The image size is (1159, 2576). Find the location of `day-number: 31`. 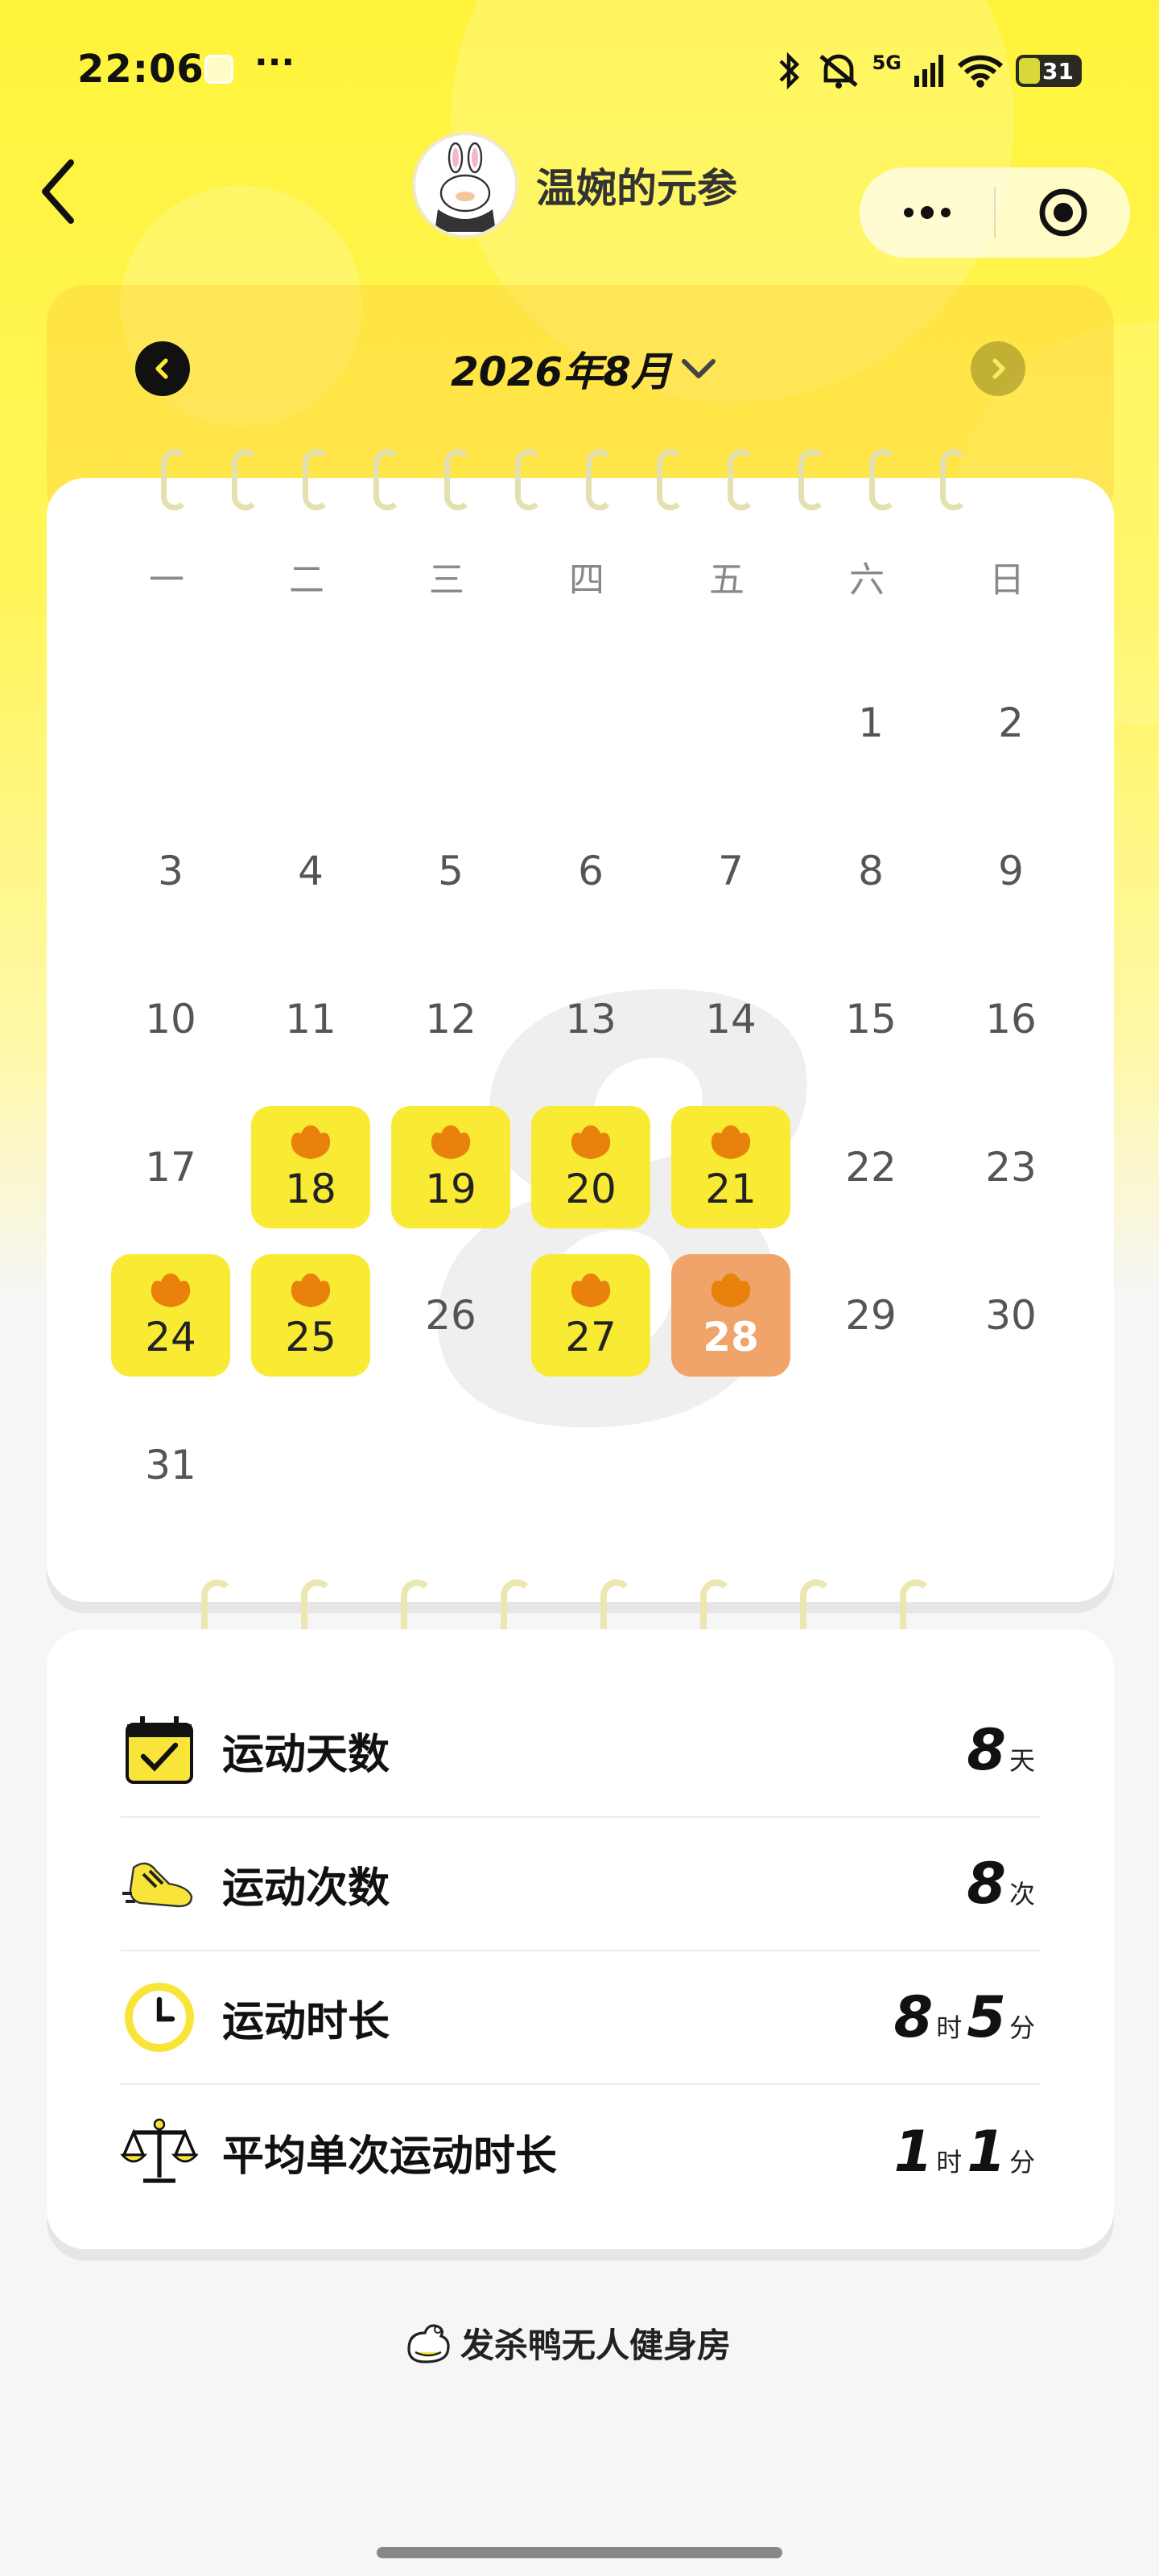

day-number: 31 is located at coordinates (170, 1465).